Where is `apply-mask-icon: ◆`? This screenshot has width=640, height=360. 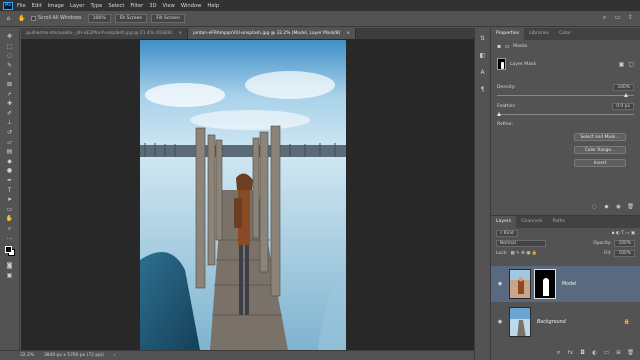
apply-mask-icon: ◆ is located at coordinates (606, 207).